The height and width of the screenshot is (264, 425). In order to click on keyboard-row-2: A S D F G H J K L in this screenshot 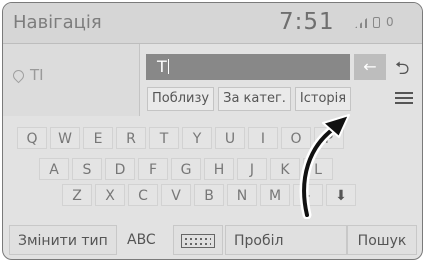, I will do `click(187, 169)`.